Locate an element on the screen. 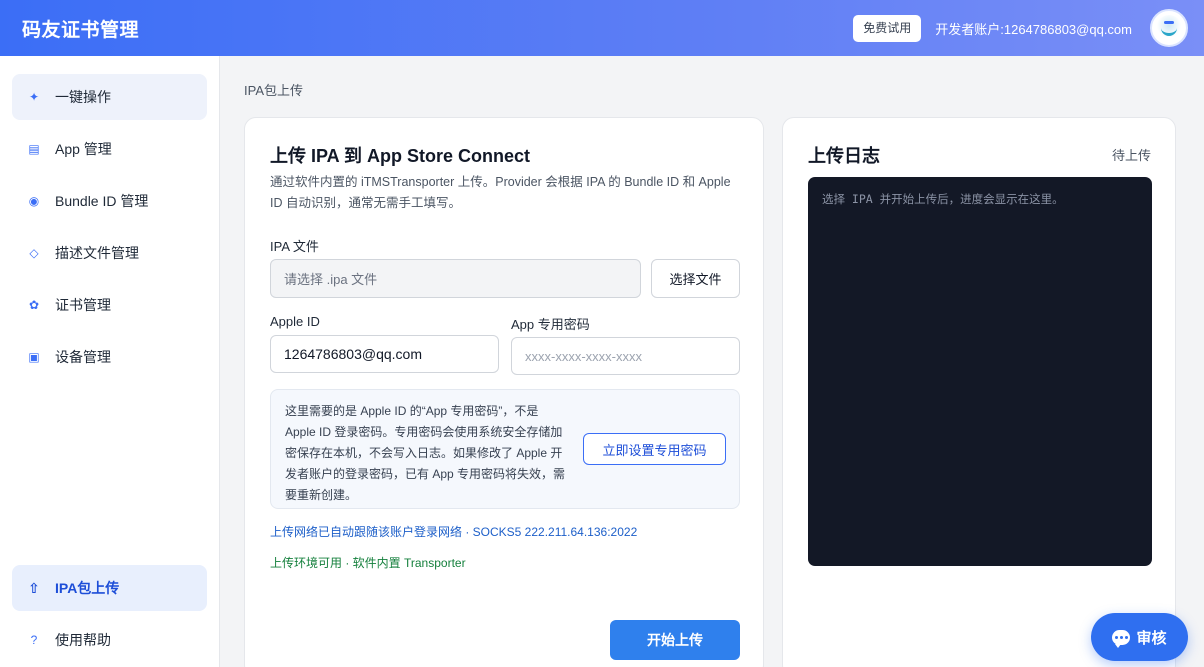  avatar is located at coordinates (1169, 28).